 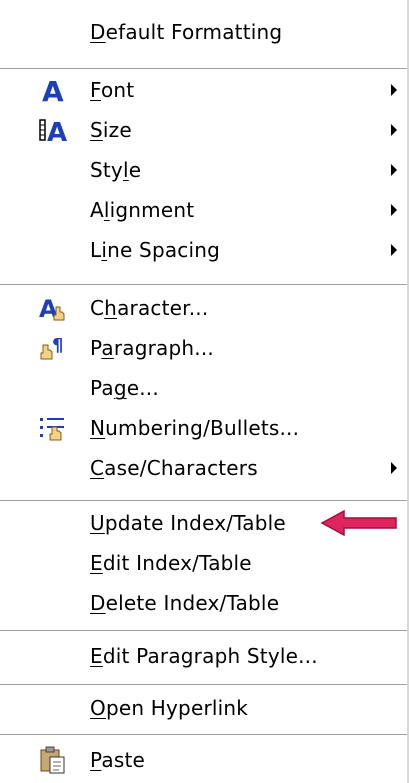 I want to click on menu-item-style: Style, so click(x=202, y=170).